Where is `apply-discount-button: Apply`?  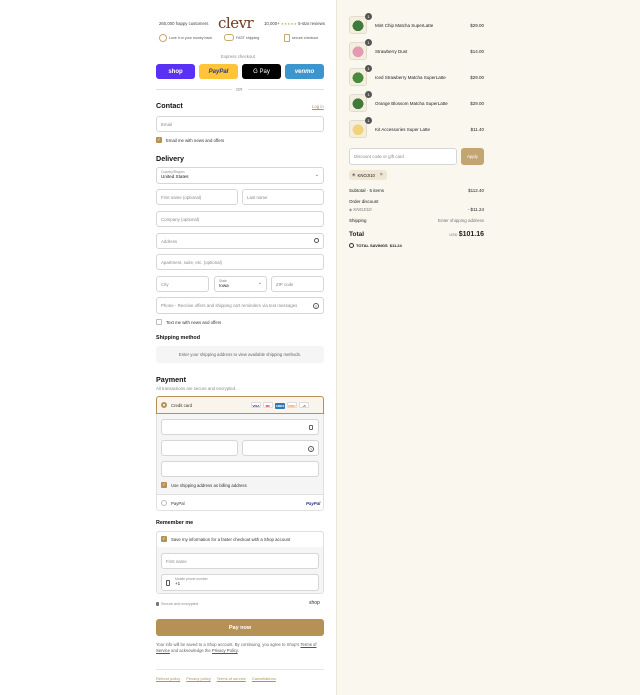
apply-discount-button: Apply is located at coordinates (472, 156).